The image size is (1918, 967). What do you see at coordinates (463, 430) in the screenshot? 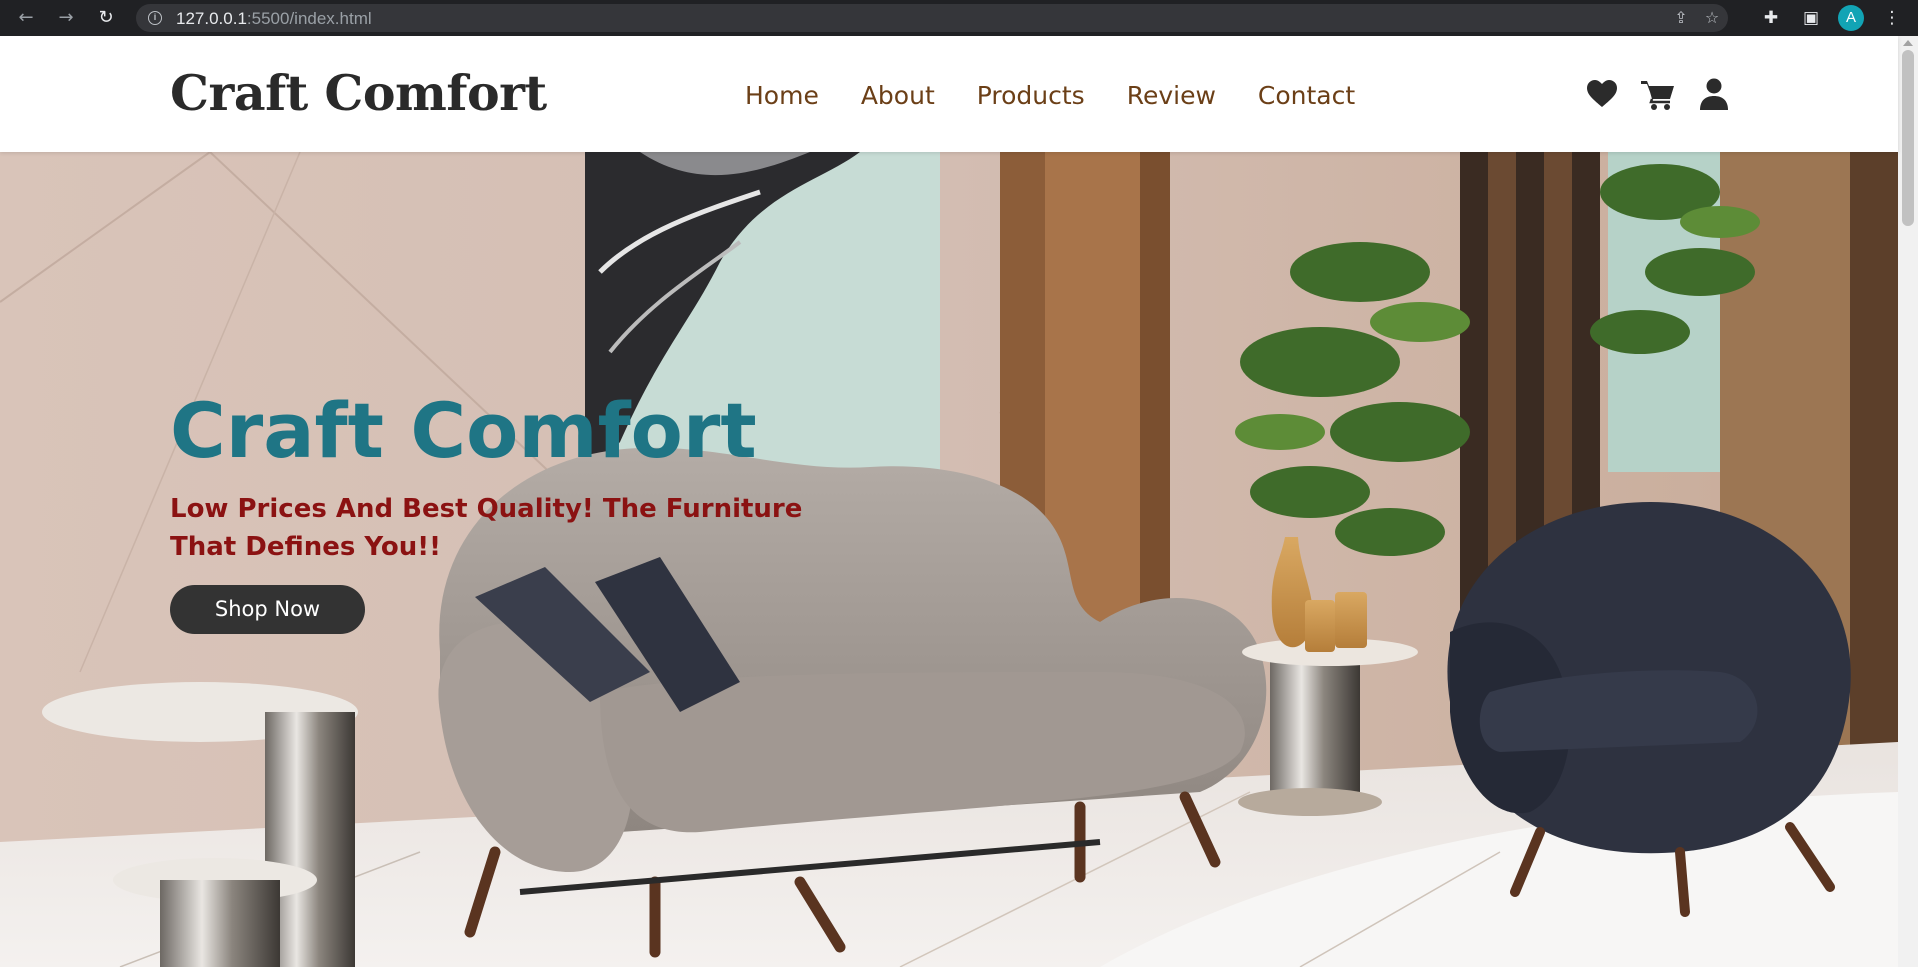
I see `hero-title: Craft Comfort` at bounding box center [463, 430].